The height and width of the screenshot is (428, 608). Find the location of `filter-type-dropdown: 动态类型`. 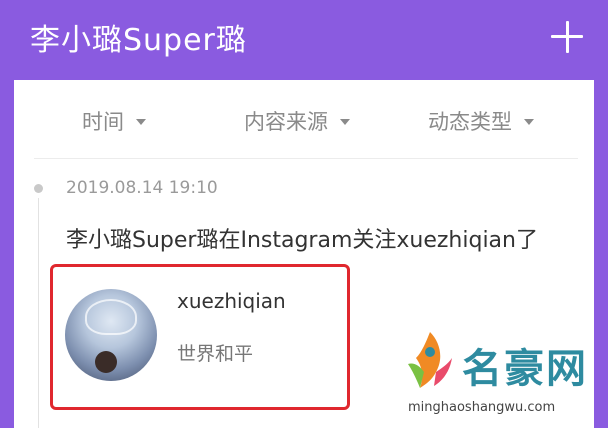

filter-type-dropdown: 动态类型 is located at coordinates (481, 121).